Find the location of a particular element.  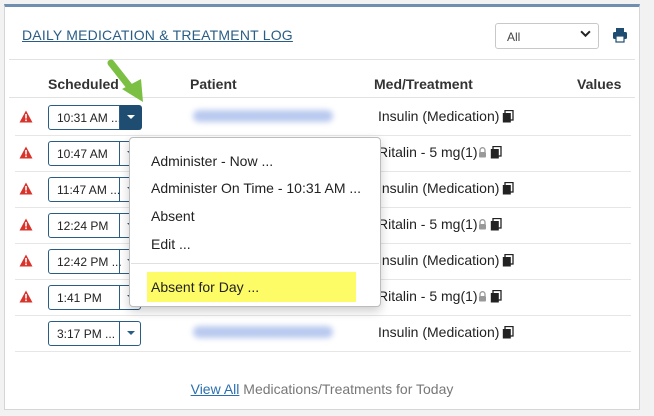

table-row: 3:17 PM ... Insulin (Medication) is located at coordinates (323, 333).